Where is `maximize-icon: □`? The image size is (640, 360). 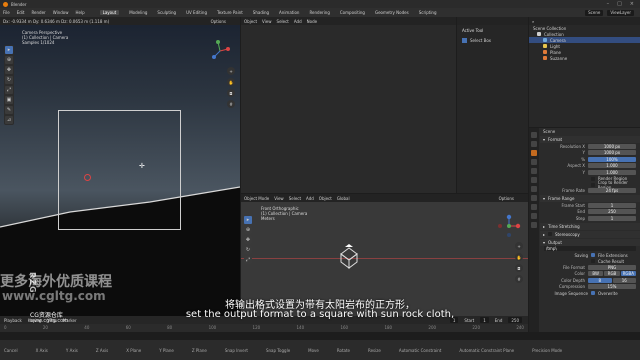
maximize-icon: □ is located at coordinates (619, 4).